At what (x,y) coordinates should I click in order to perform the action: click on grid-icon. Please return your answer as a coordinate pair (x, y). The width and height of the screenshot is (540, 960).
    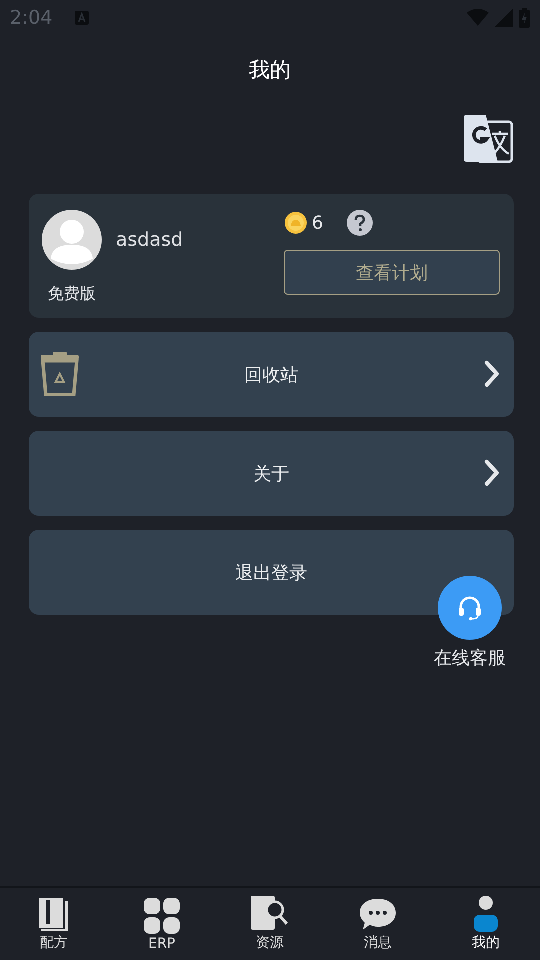
    Looking at the image, I should click on (162, 916).